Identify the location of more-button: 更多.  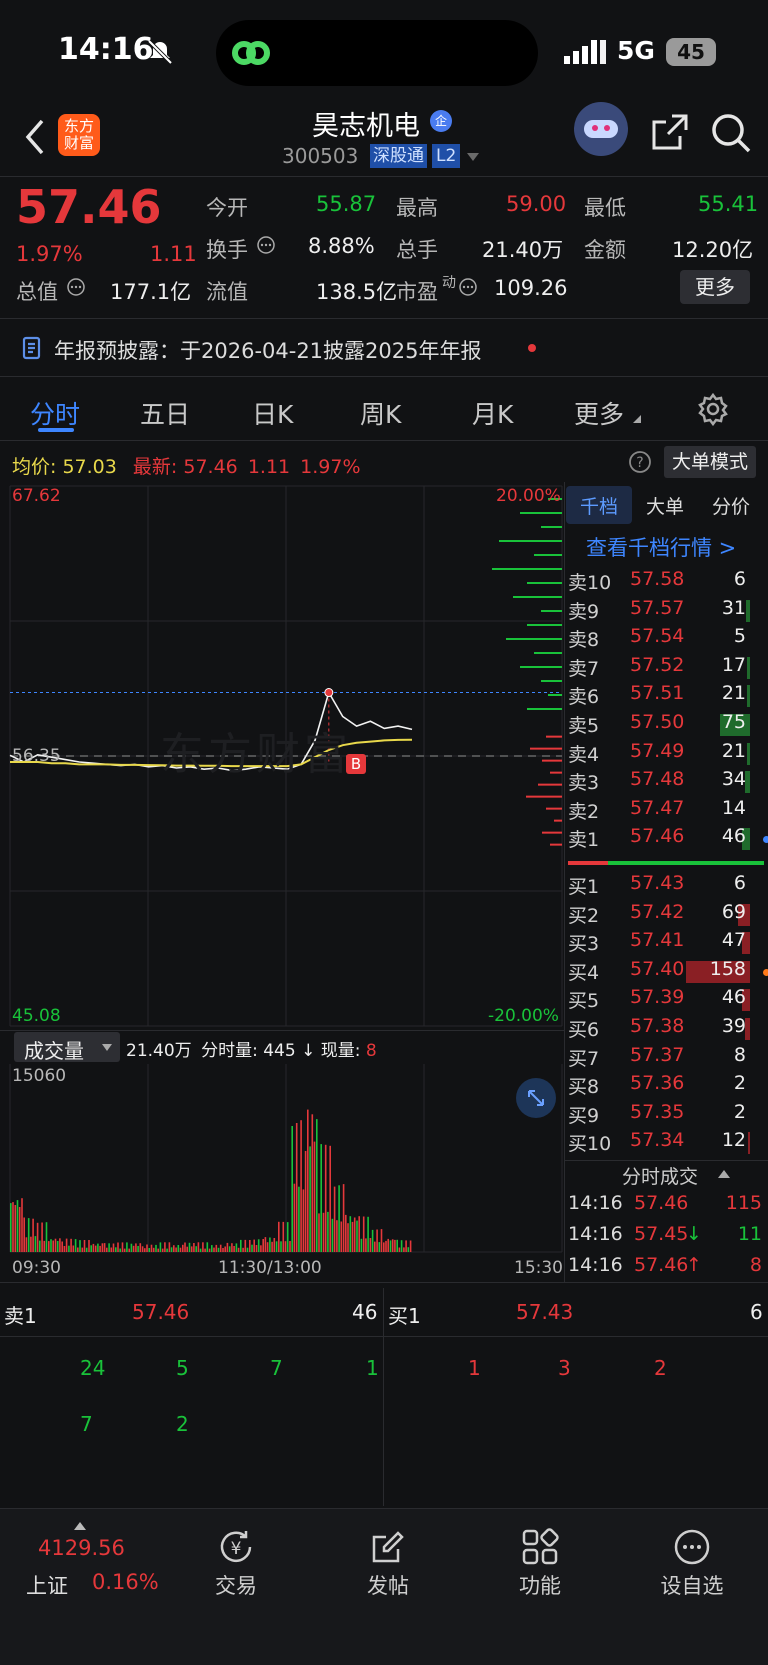
(715, 287).